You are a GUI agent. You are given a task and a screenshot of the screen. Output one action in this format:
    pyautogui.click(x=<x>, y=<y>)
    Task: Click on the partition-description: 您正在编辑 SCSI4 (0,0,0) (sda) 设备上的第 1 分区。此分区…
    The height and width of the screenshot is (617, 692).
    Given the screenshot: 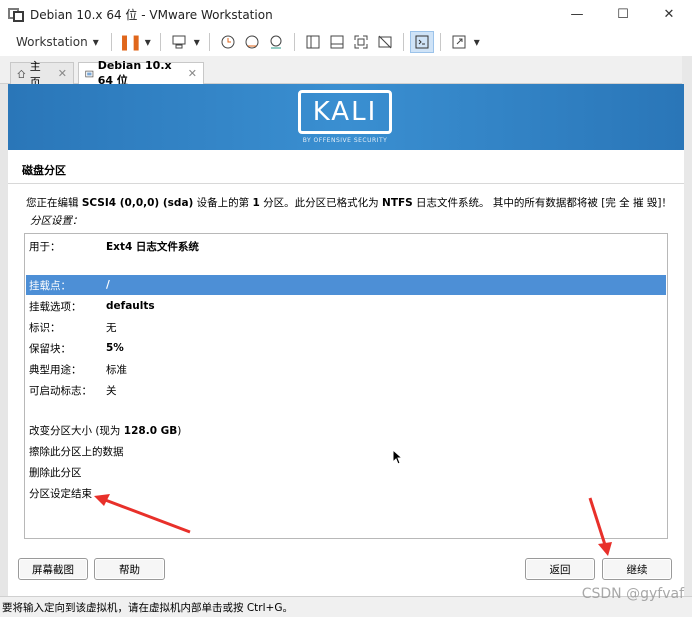 What is the action you would take?
    pyautogui.click(x=349, y=203)
    